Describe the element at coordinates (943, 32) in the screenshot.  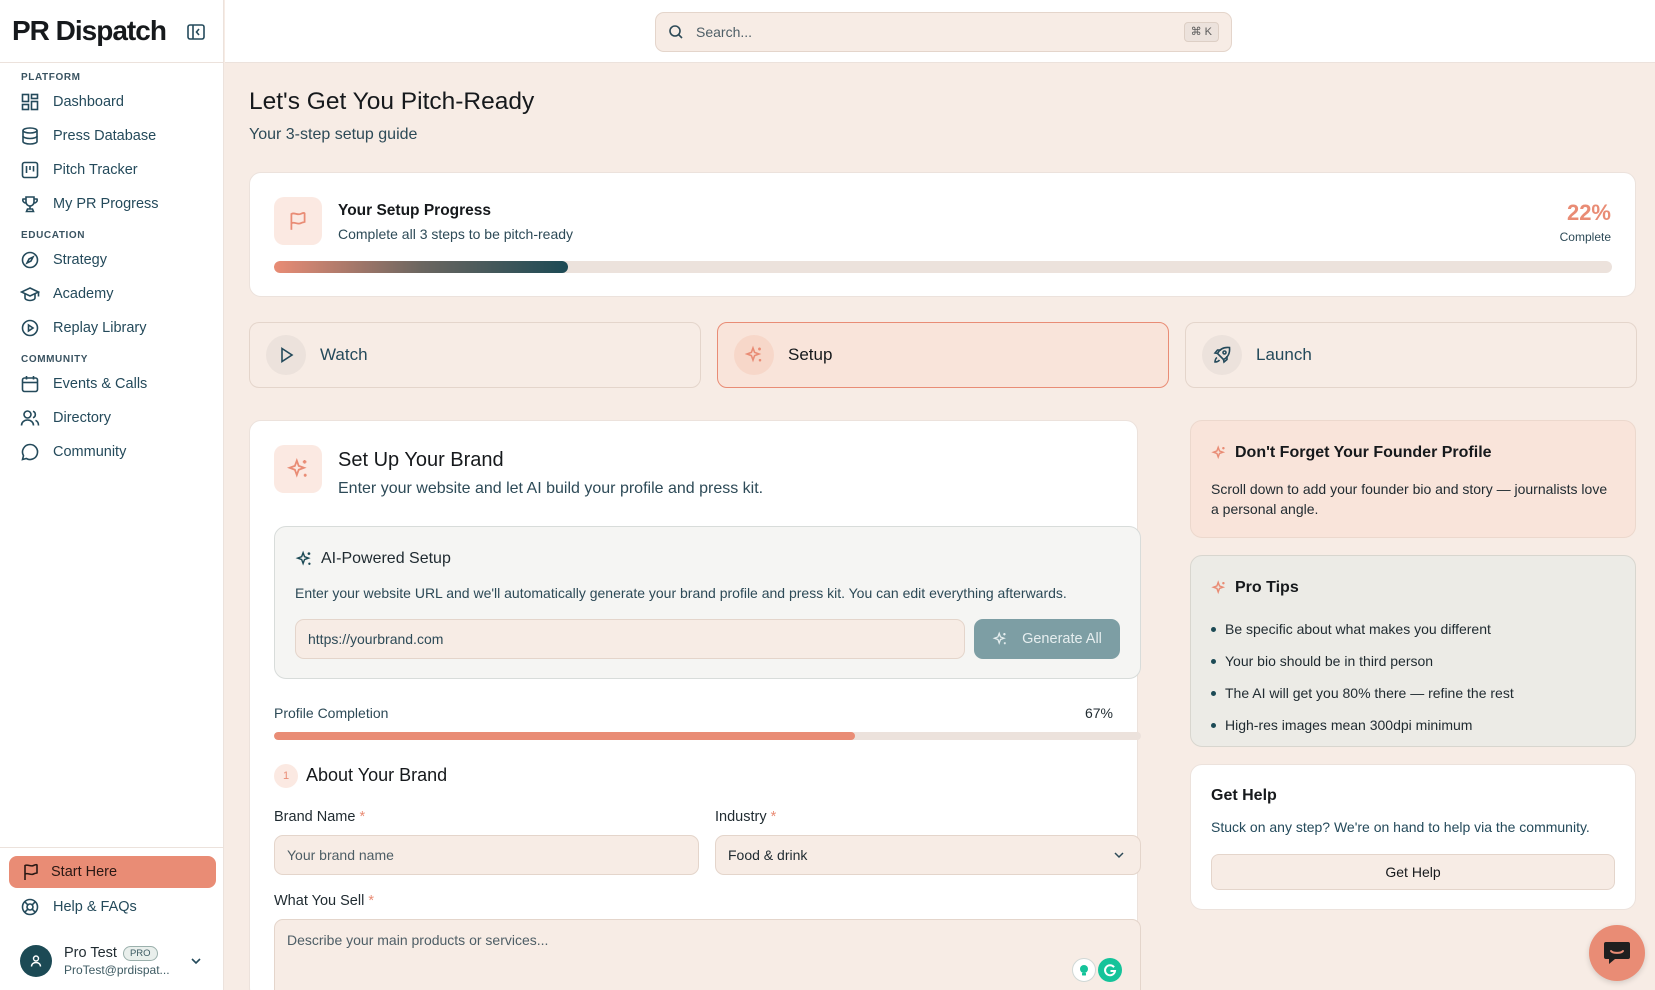
I see `search-input: Search... ⌘ K` at that location.